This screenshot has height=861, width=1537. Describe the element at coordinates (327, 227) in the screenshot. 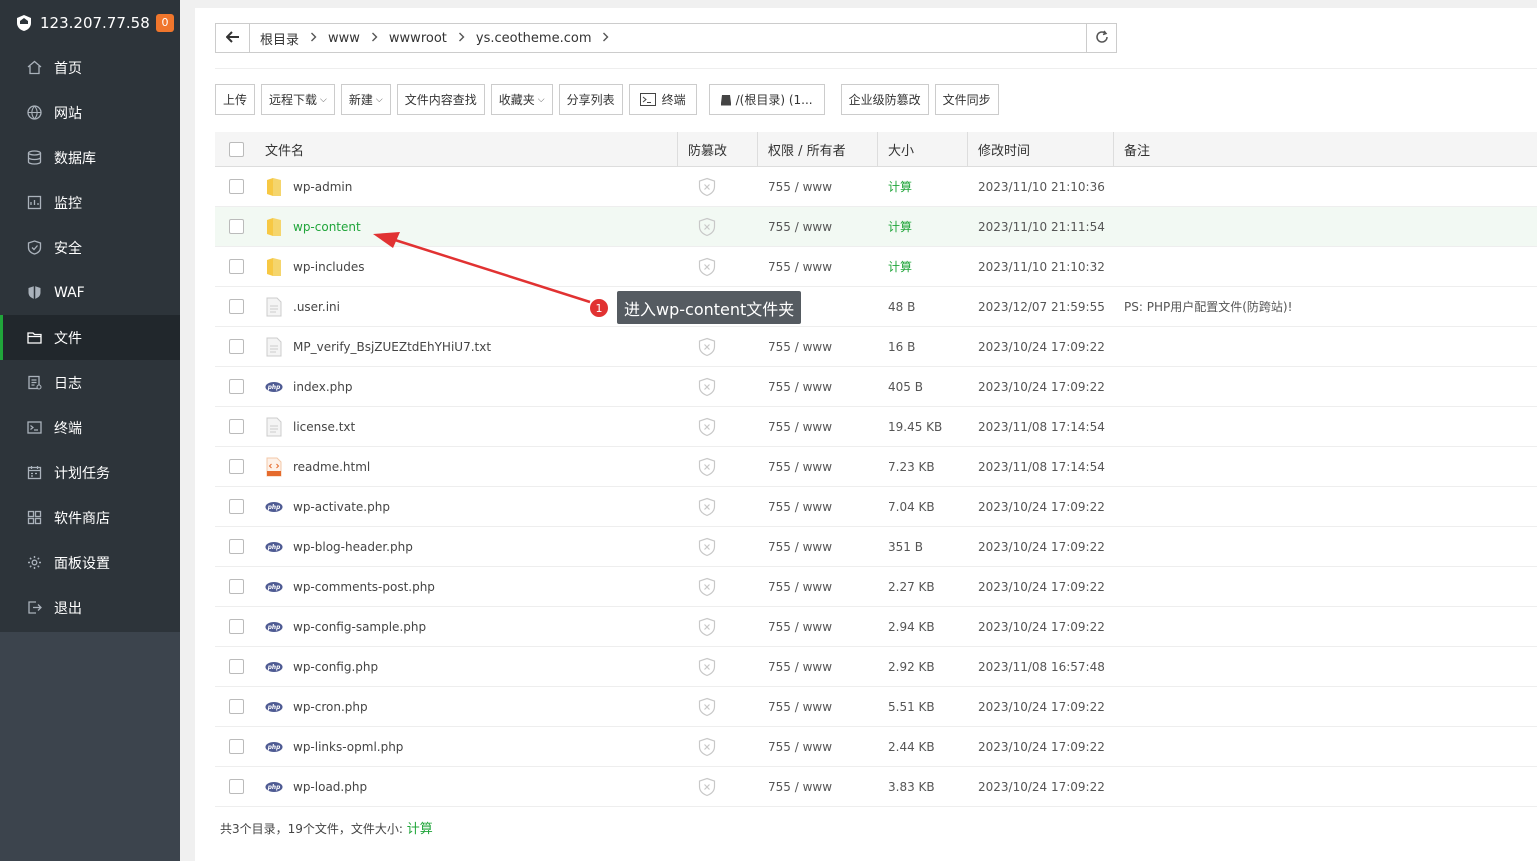

I see `file-name: wp-content` at that location.